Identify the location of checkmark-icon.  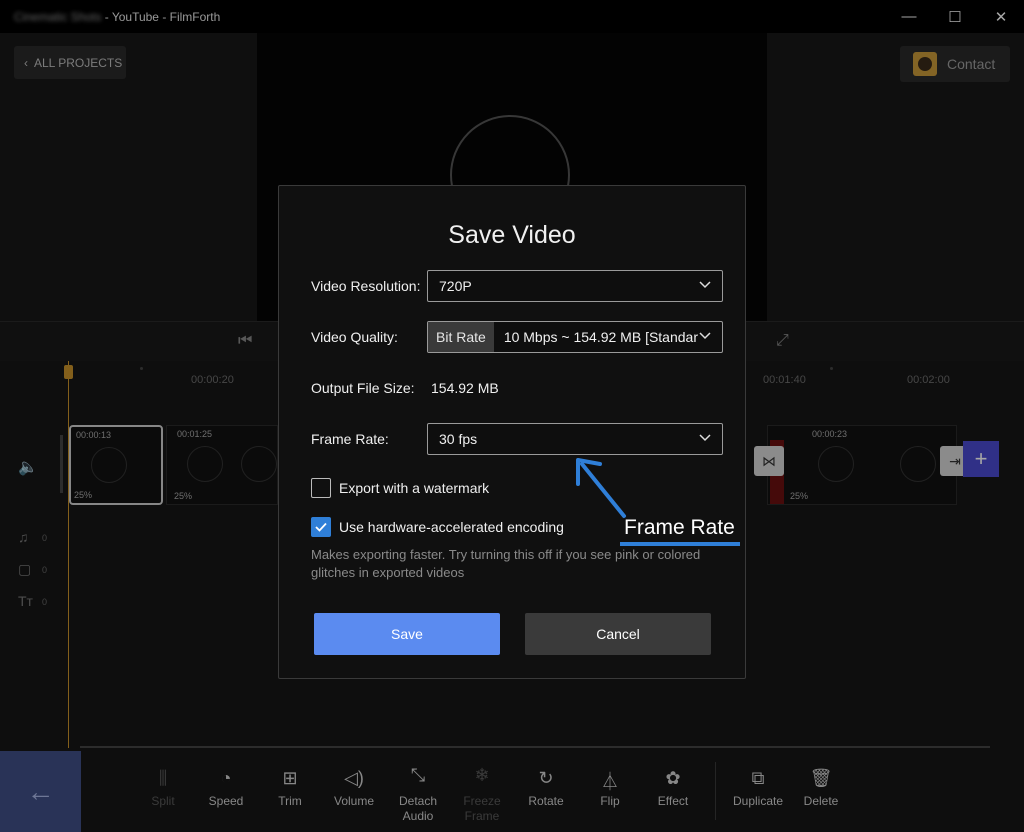
(321, 527).